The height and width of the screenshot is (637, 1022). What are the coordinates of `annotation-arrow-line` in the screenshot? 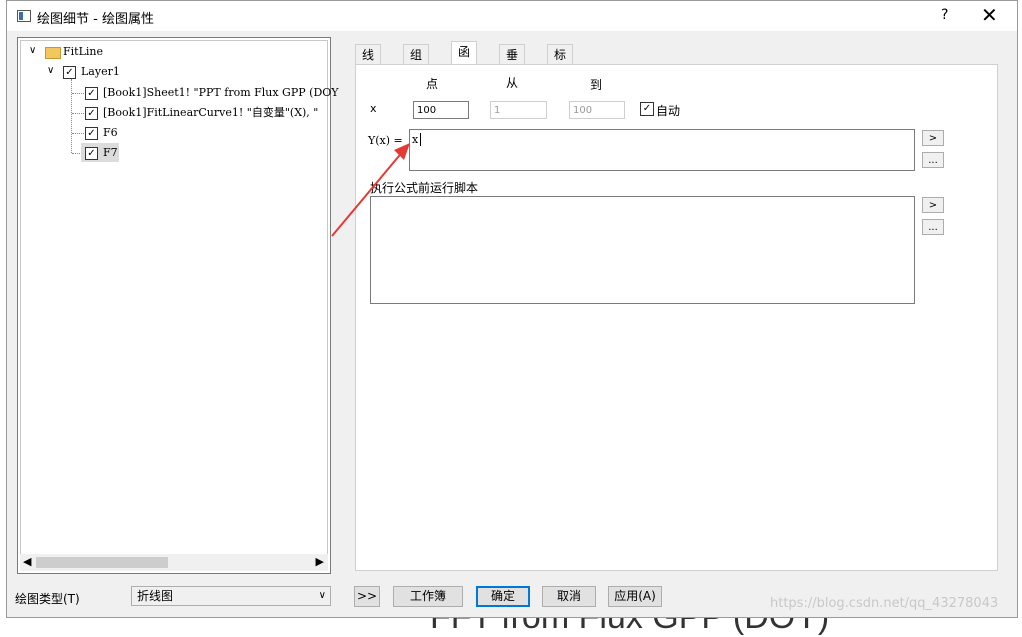 It's located at (368, 193).